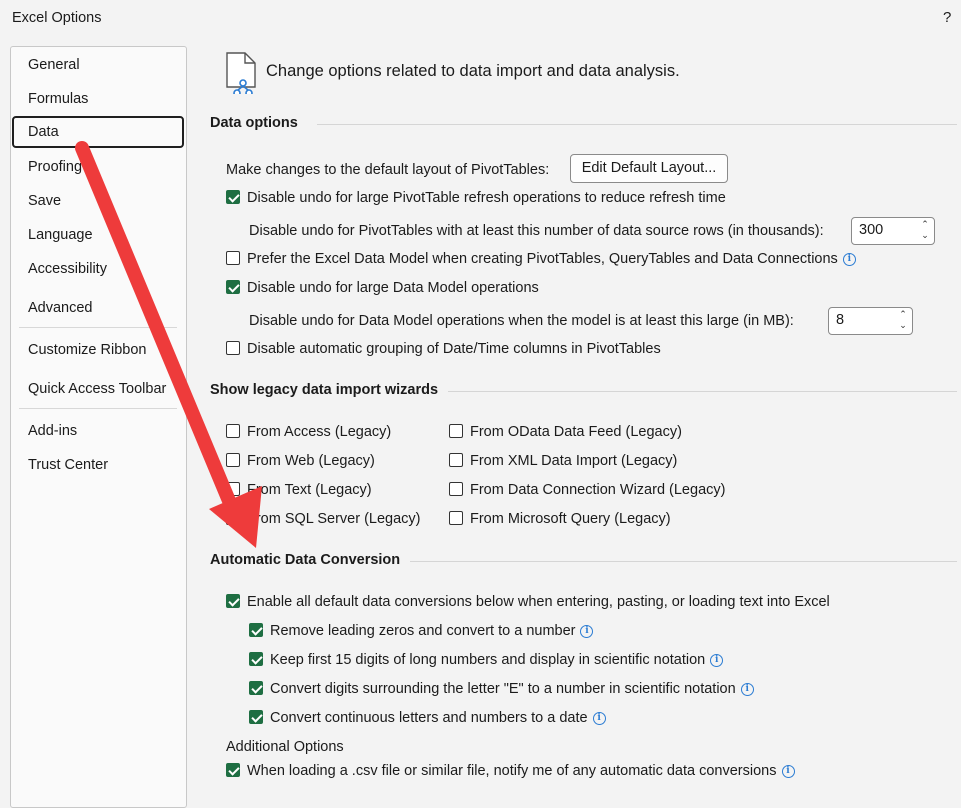 This screenshot has width=961, height=808. What do you see at coordinates (242, 75) in the screenshot?
I see `data-document-icon` at bounding box center [242, 75].